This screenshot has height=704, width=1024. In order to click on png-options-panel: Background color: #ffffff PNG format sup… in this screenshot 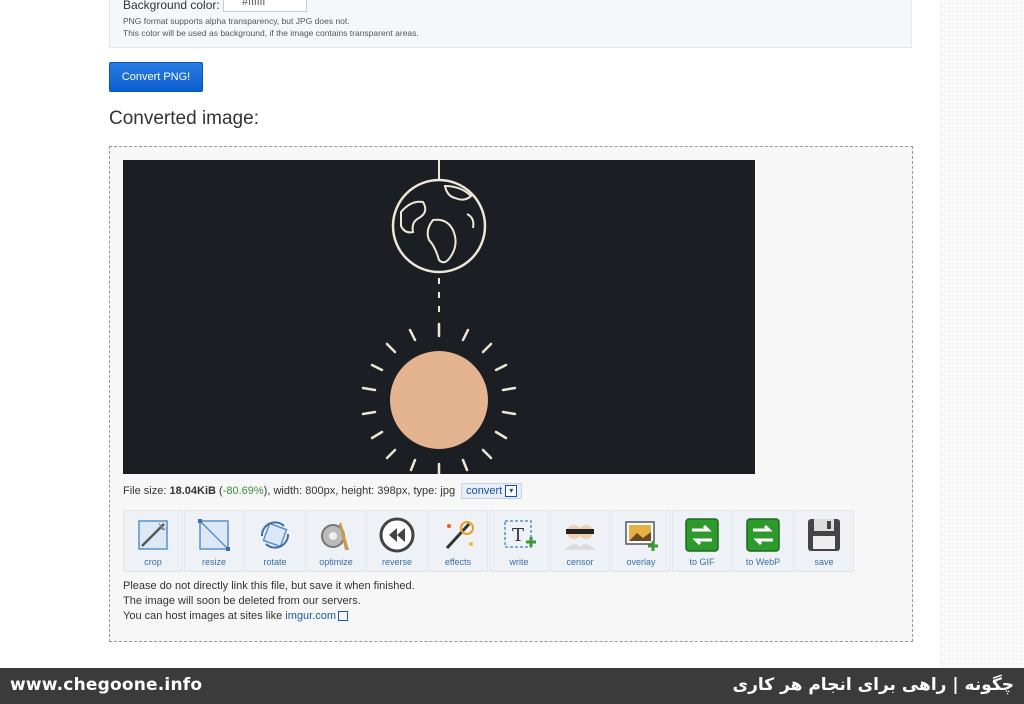, I will do `click(510, 24)`.